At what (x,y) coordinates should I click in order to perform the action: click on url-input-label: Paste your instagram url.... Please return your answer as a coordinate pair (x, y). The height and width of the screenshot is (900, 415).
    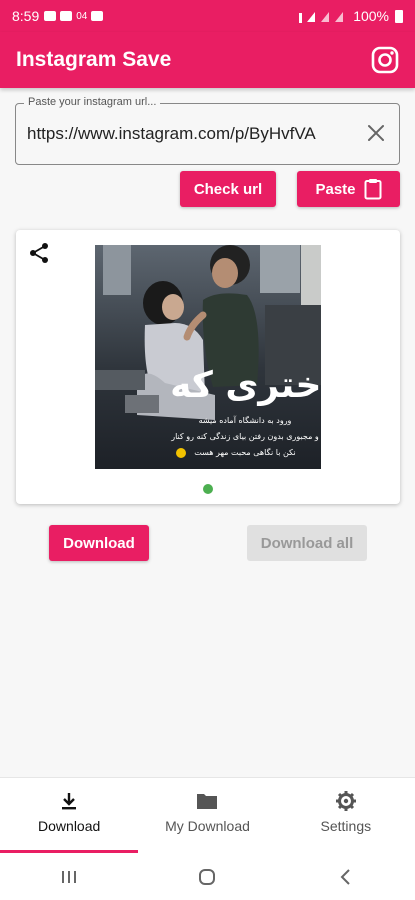
    Looking at the image, I should click on (92, 102).